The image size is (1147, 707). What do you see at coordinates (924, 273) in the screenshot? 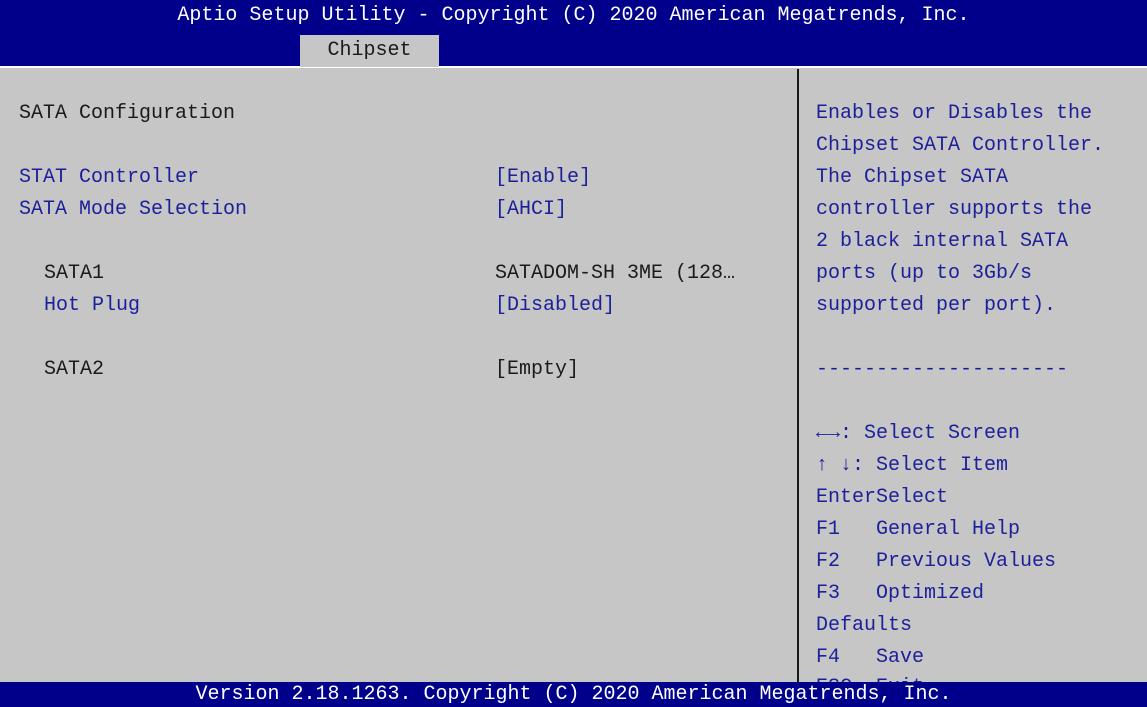
I see `help-line: ports (up to 3Gb/s` at bounding box center [924, 273].